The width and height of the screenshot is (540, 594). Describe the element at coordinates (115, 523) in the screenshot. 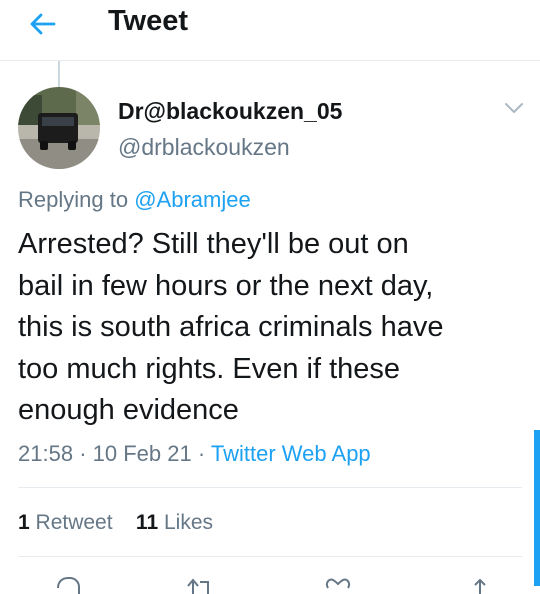

I see `tweet-stats: 1 Retweet 11 Likes` at that location.